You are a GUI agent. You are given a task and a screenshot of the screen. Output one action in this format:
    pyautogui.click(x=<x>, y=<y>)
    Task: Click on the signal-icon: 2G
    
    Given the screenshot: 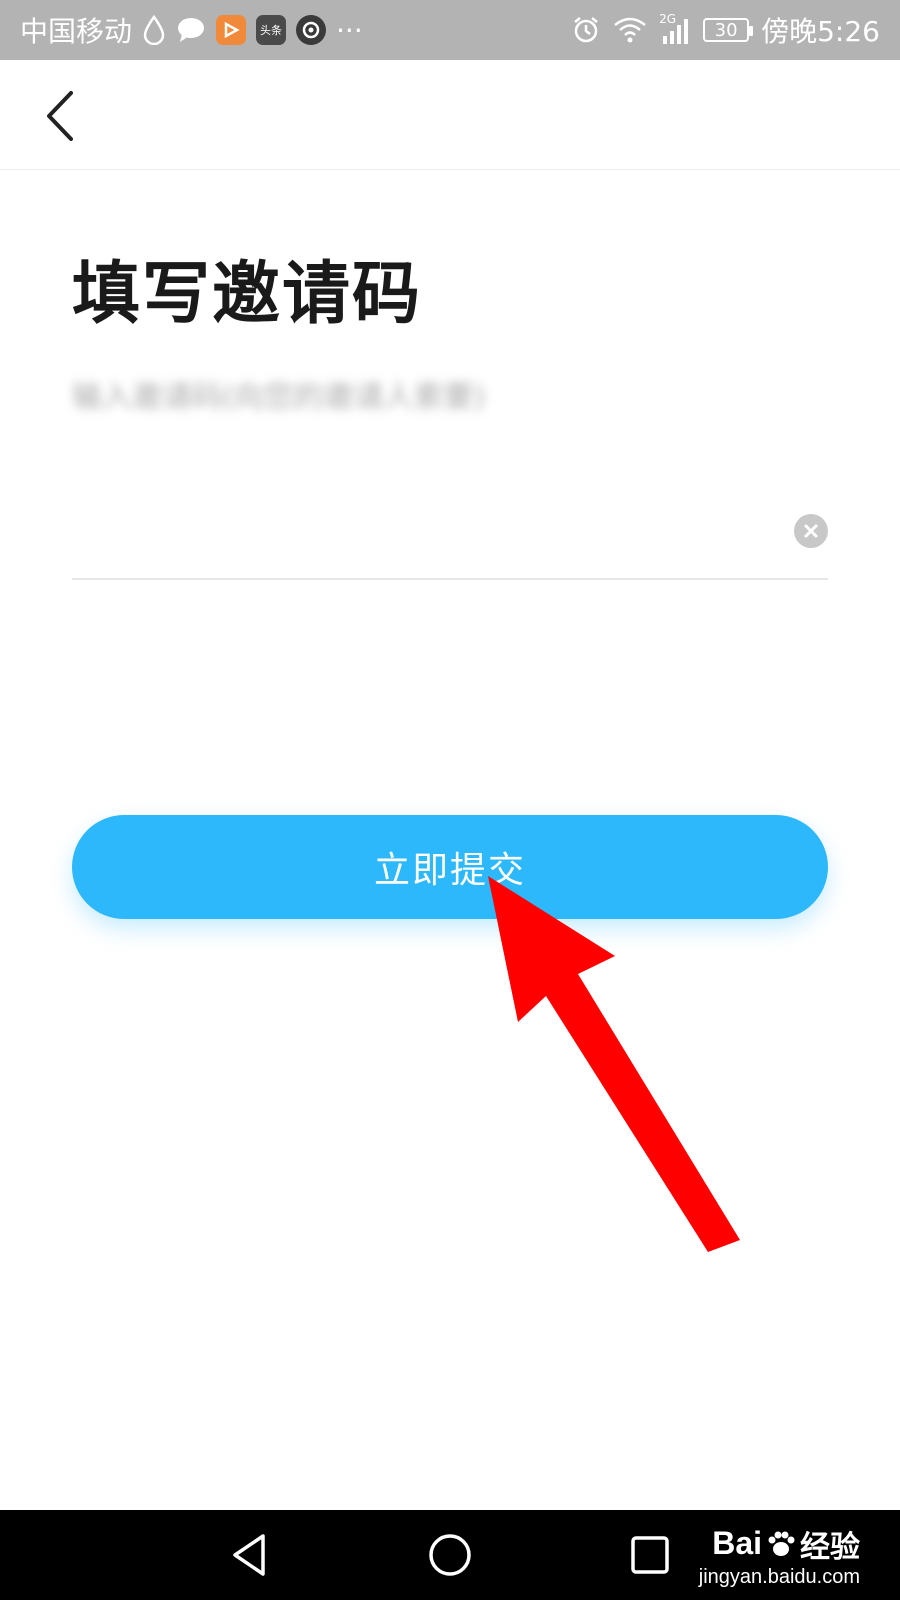 What is the action you would take?
    pyautogui.click(x=675, y=28)
    